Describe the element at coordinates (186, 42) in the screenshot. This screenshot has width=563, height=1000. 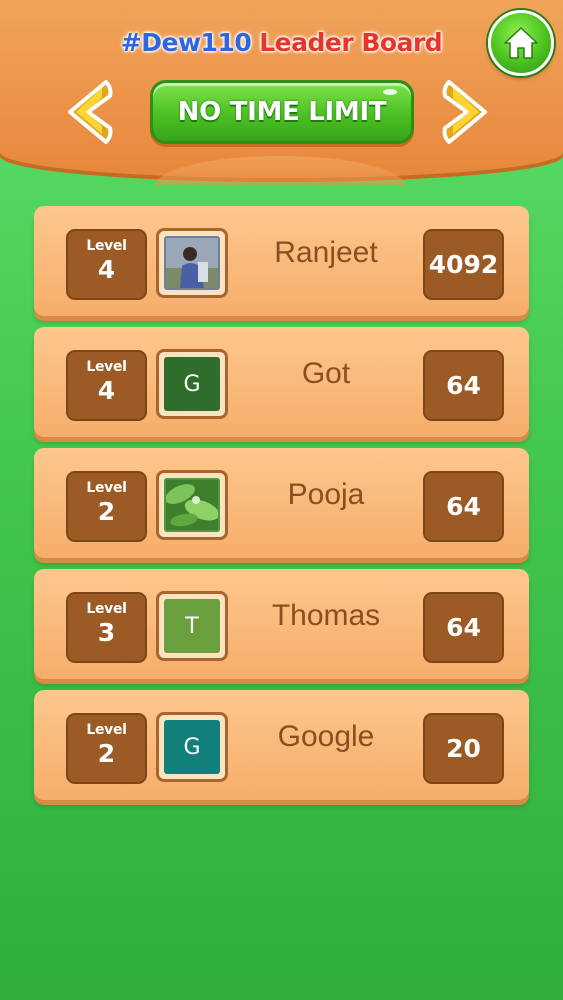
I see `title-handle: #Dew110` at that location.